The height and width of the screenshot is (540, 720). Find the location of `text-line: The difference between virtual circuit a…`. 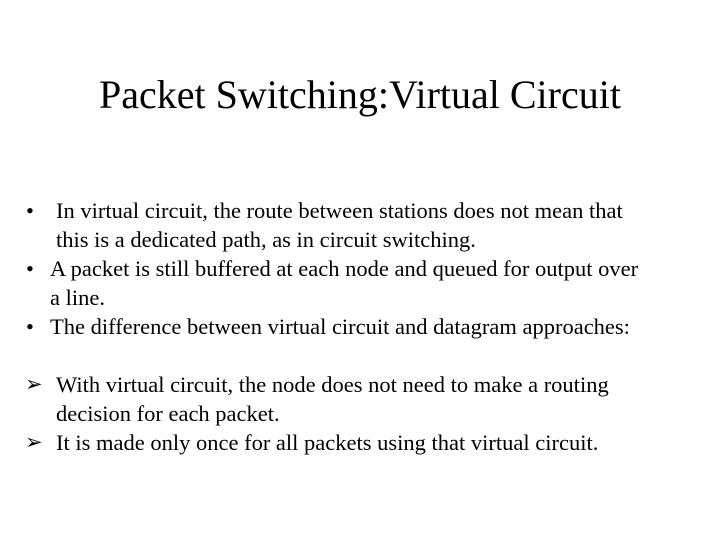

text-line: The difference between virtual circuit a… is located at coordinates (340, 326).